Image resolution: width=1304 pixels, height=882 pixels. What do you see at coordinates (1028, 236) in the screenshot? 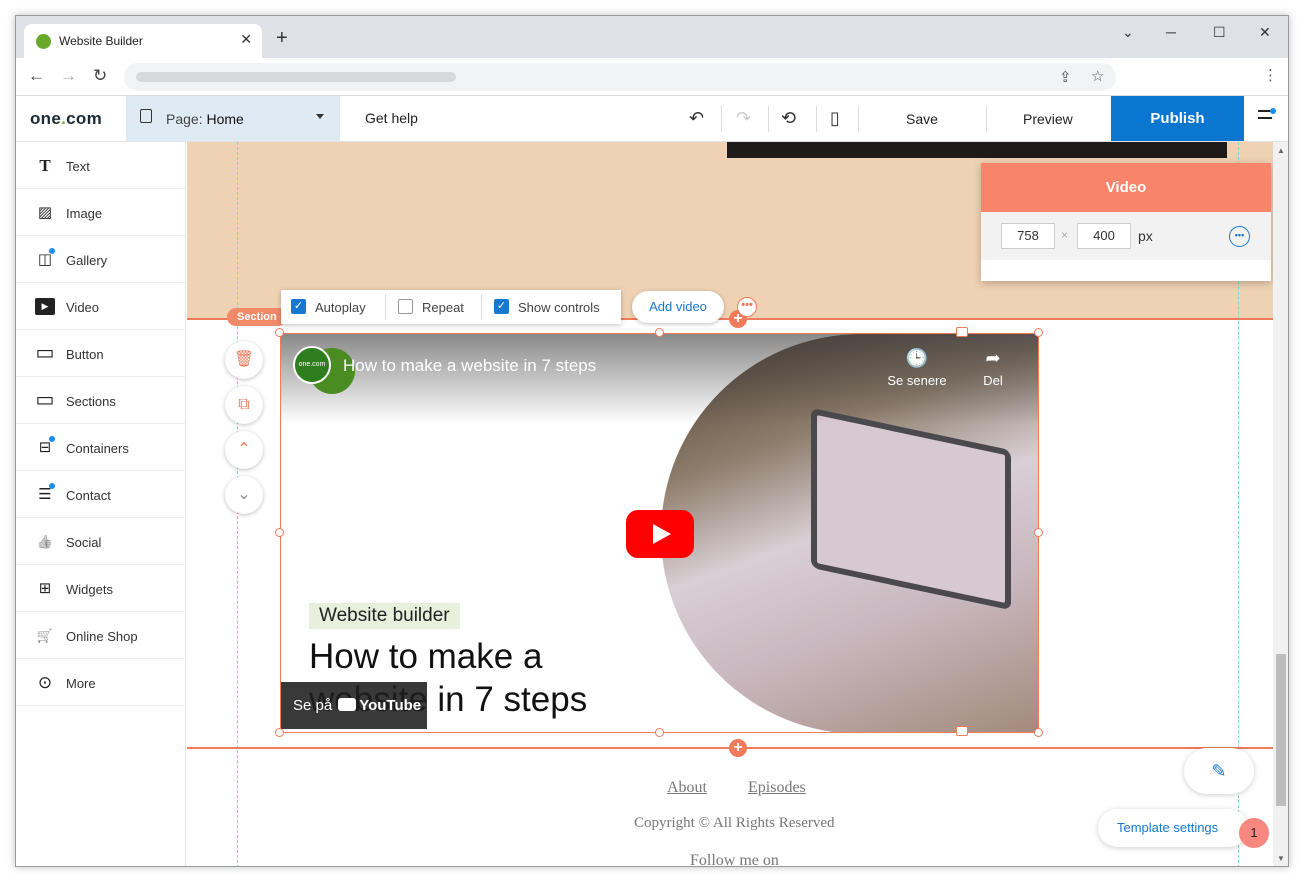
I see `video-width-input: 758` at bounding box center [1028, 236].